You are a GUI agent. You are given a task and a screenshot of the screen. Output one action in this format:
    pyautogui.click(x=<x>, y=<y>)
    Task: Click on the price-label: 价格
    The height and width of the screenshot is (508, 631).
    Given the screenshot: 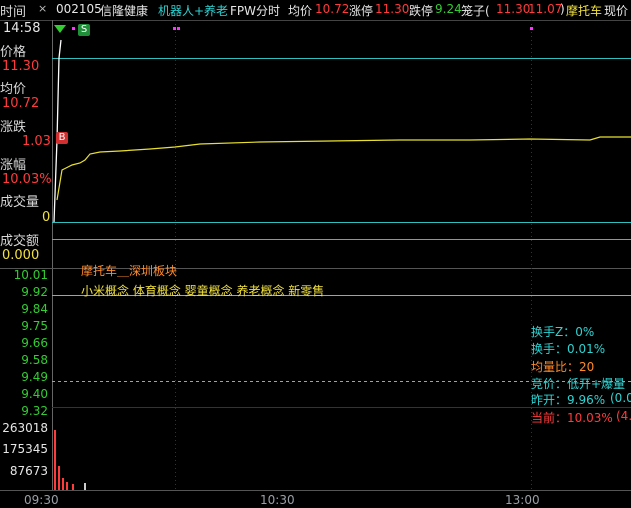 What is the action you would take?
    pyautogui.click(x=13, y=52)
    